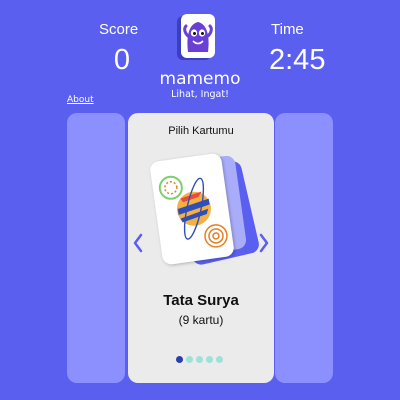 The width and height of the screenshot is (400, 400). What do you see at coordinates (193, 211) in the screenshot?
I see `planet-icon` at bounding box center [193, 211].